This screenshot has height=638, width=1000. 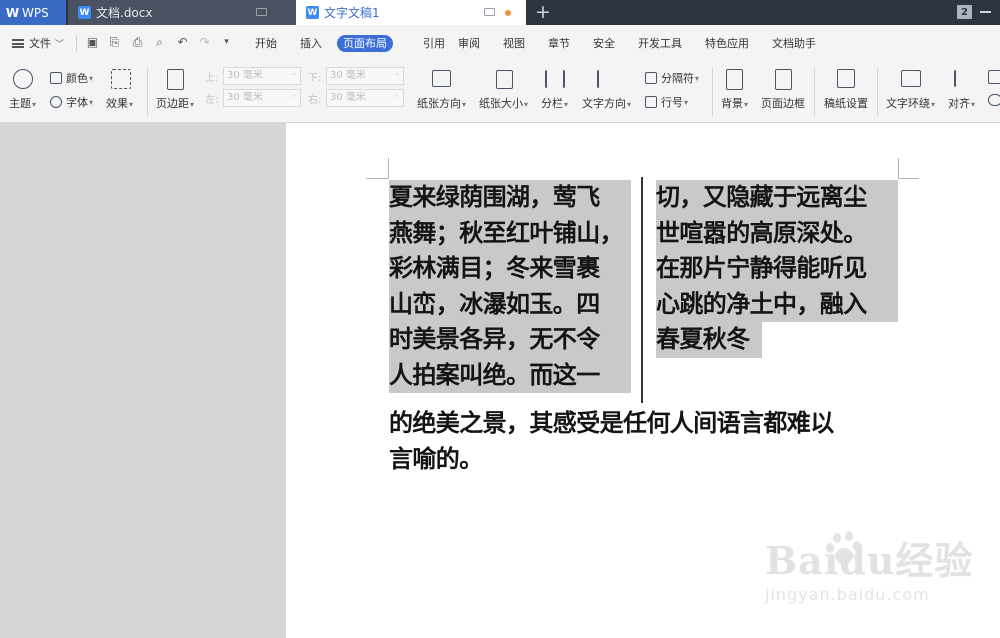 I want to click on background-button: 背景▾, so click(x=734, y=103).